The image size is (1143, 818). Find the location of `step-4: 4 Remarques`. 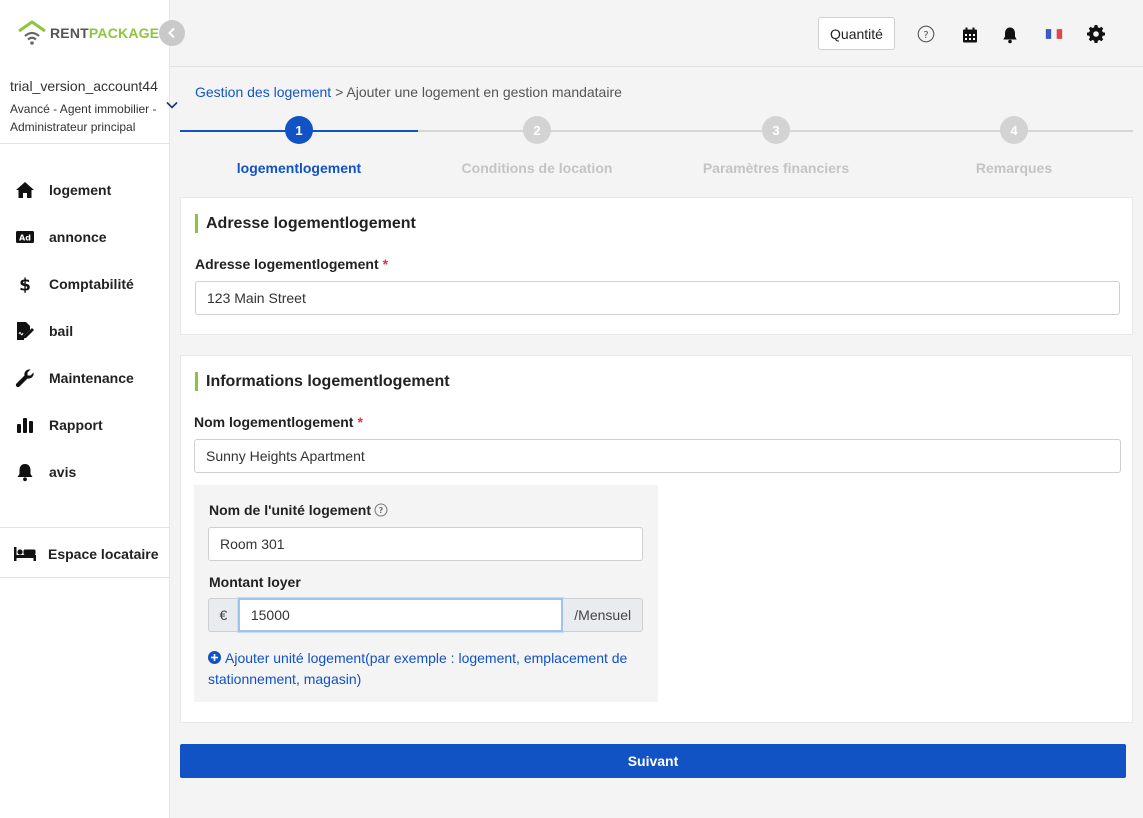

step-4: 4 Remarques is located at coordinates (1014, 146).